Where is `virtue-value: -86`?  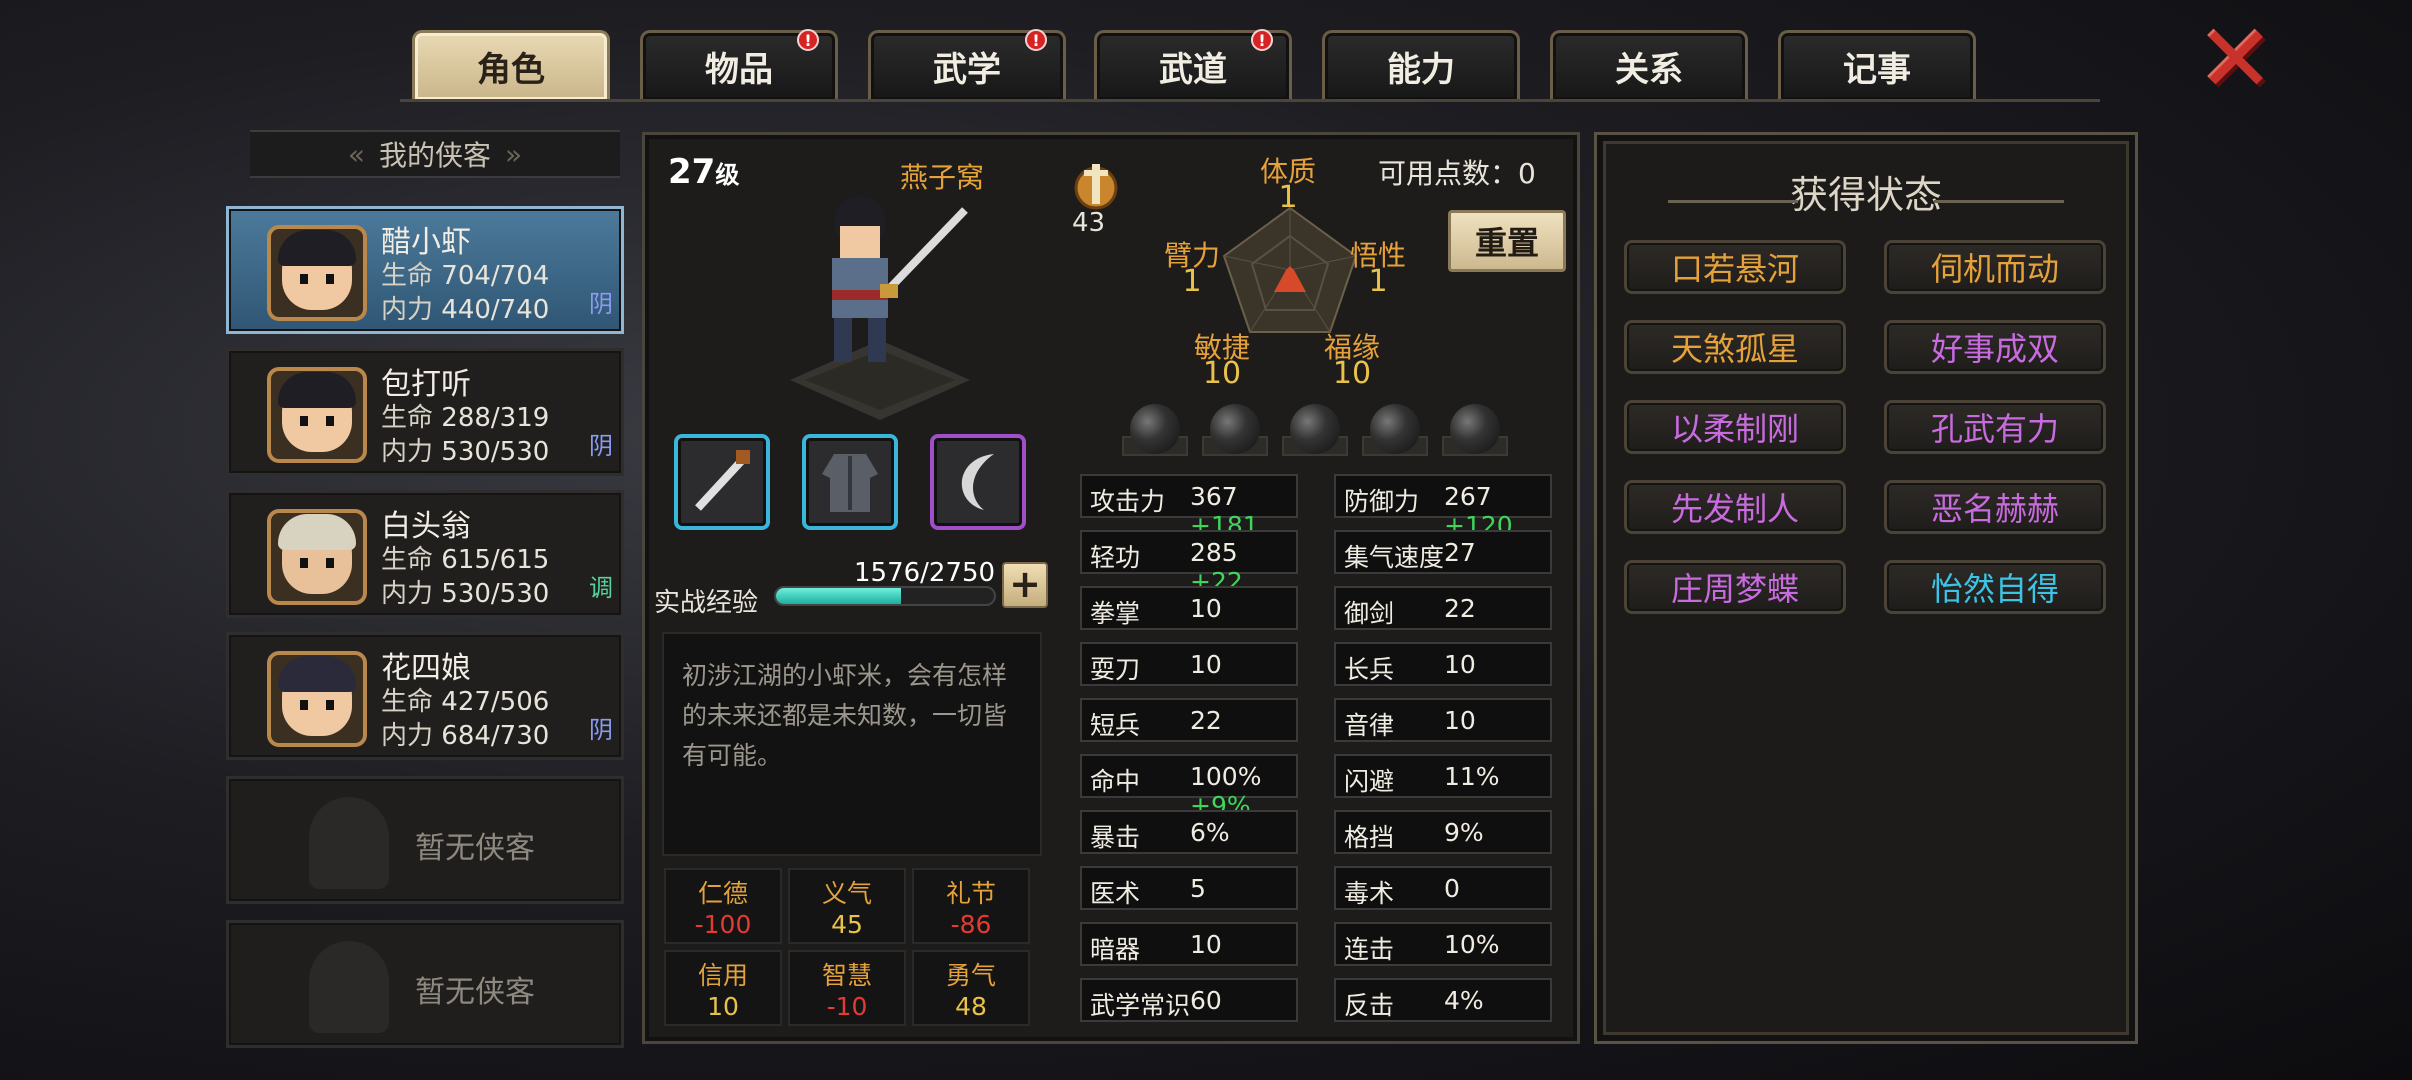 virtue-value: -86 is located at coordinates (971, 924).